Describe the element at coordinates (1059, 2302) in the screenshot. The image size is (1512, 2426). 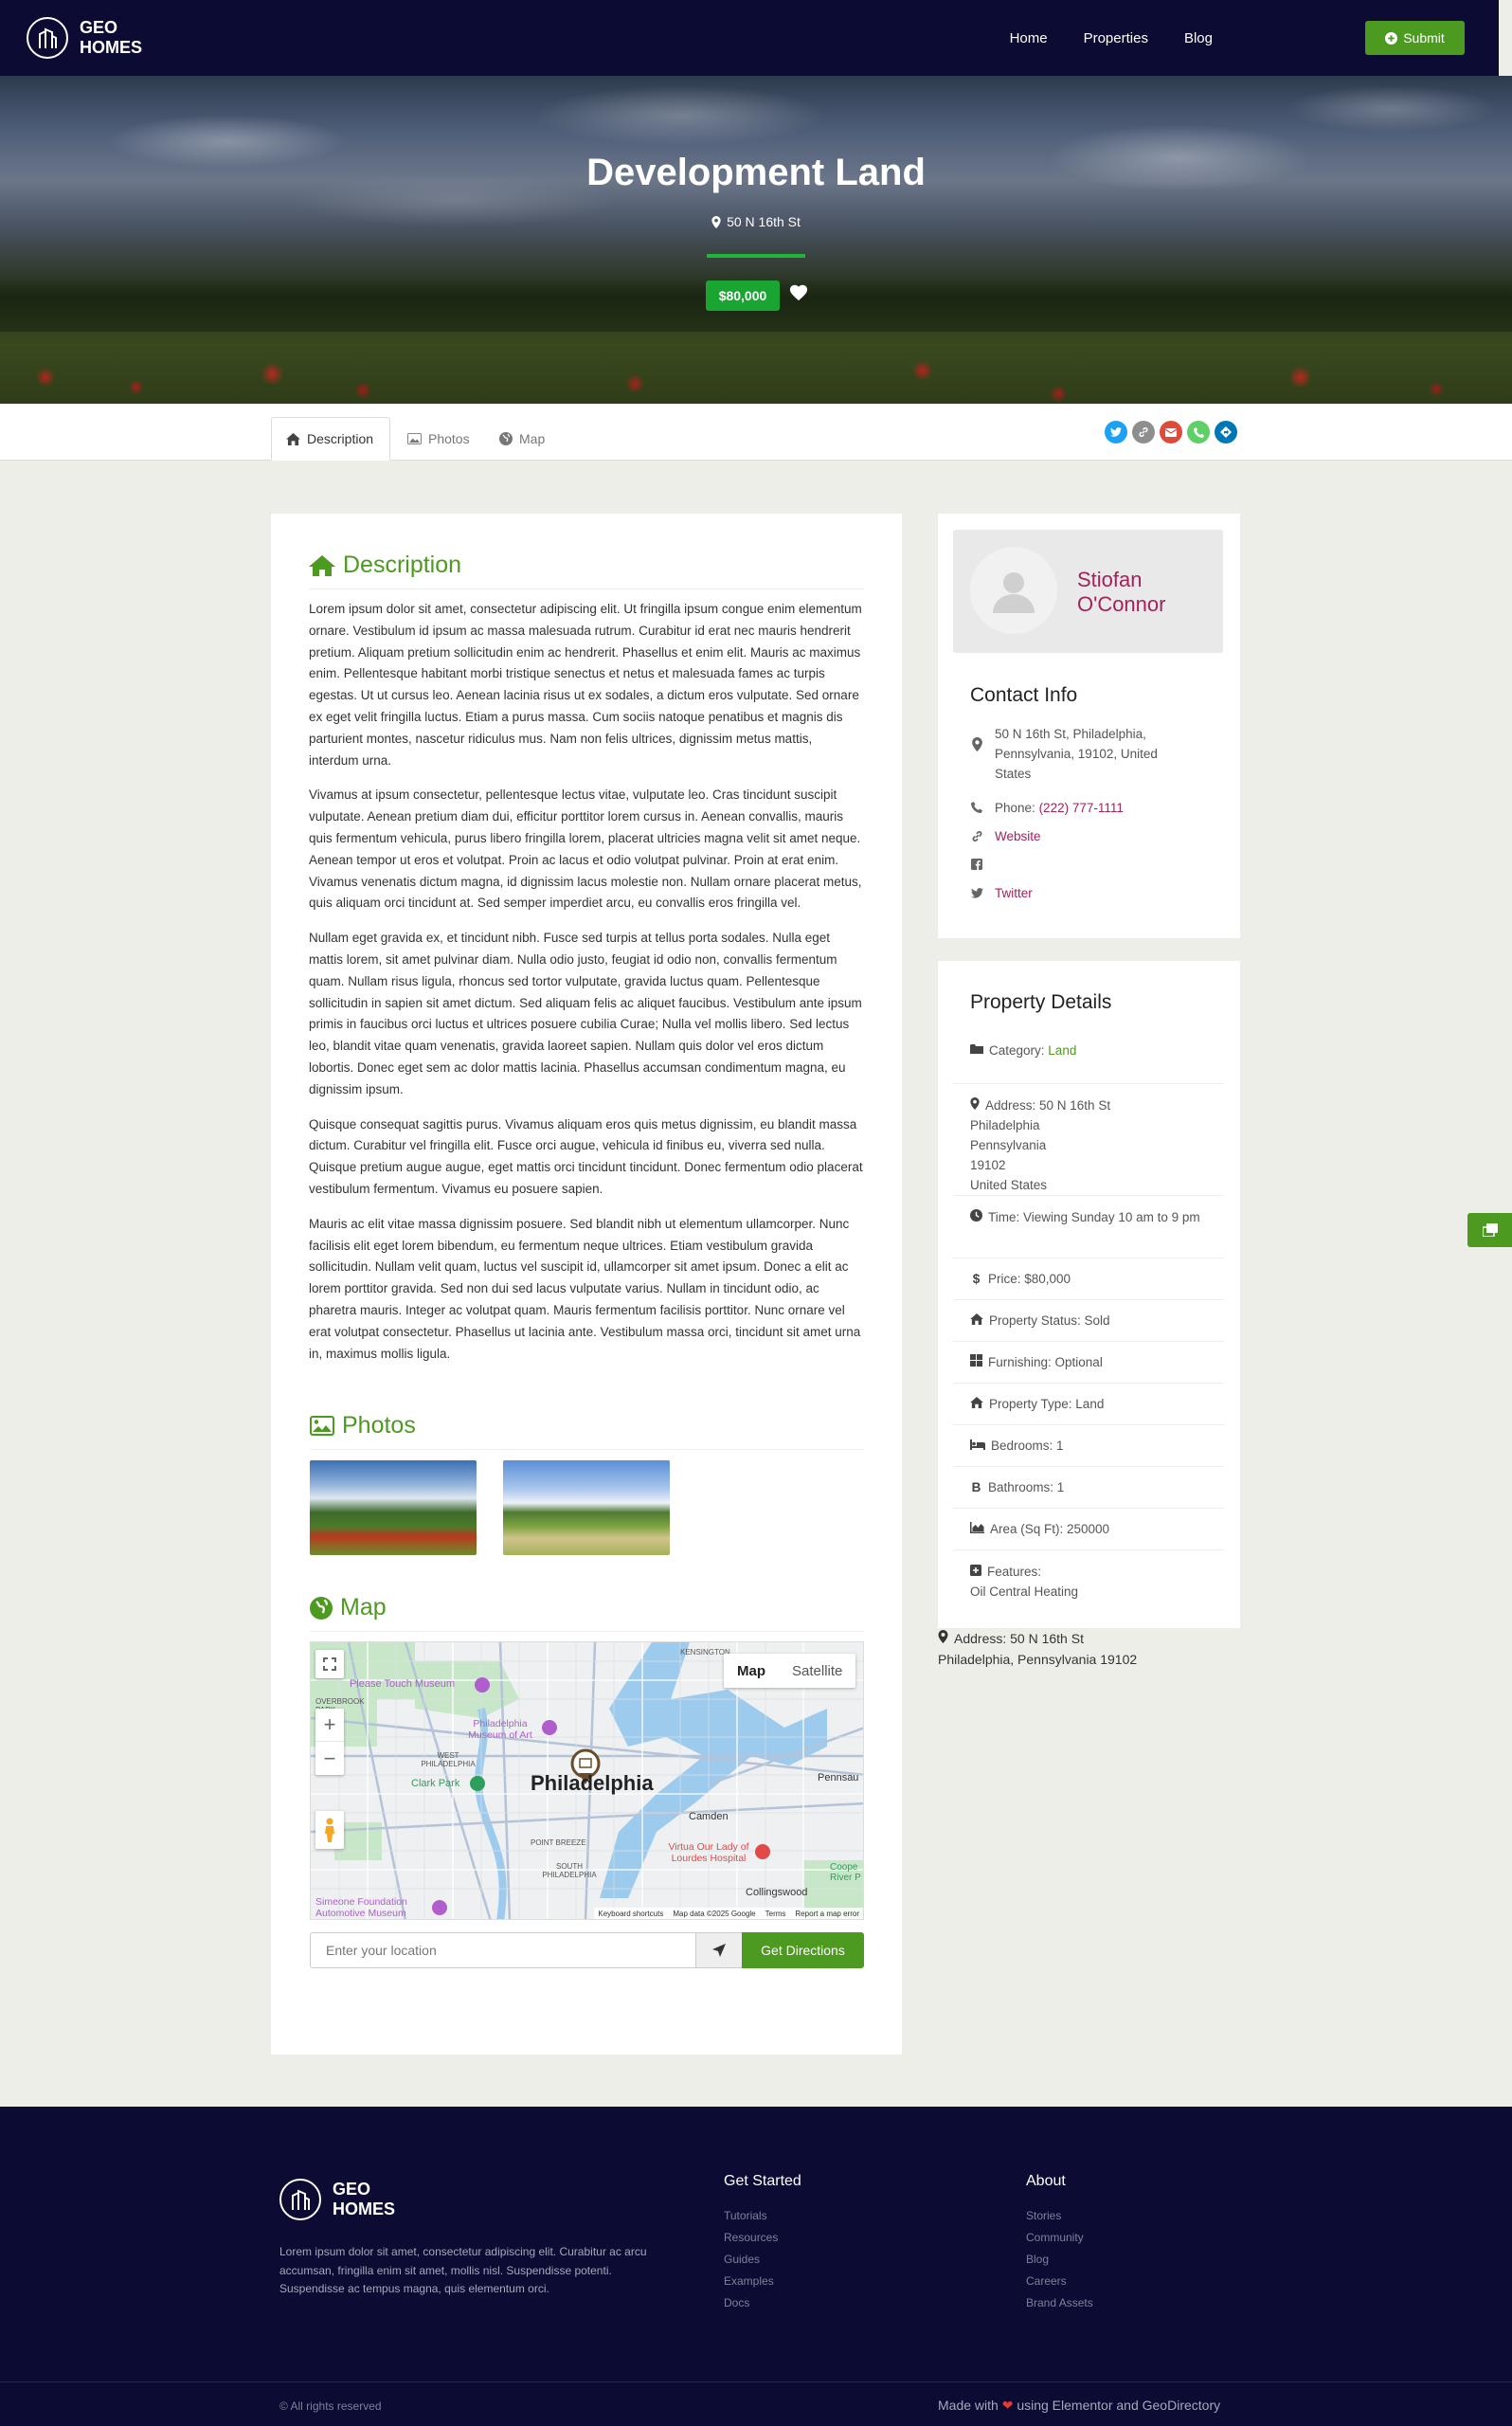
I see `footer-link: Brand Assets` at that location.